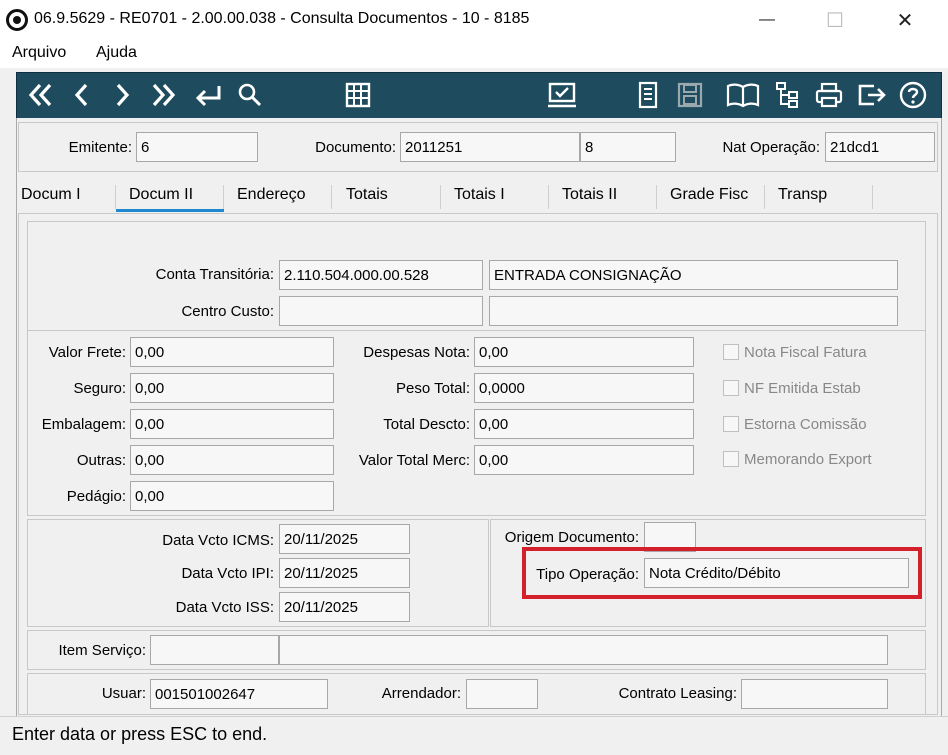 This screenshot has height=755, width=948. Describe the element at coordinates (51, 195) in the screenshot. I see `tab-docum-i: Docum I` at that location.